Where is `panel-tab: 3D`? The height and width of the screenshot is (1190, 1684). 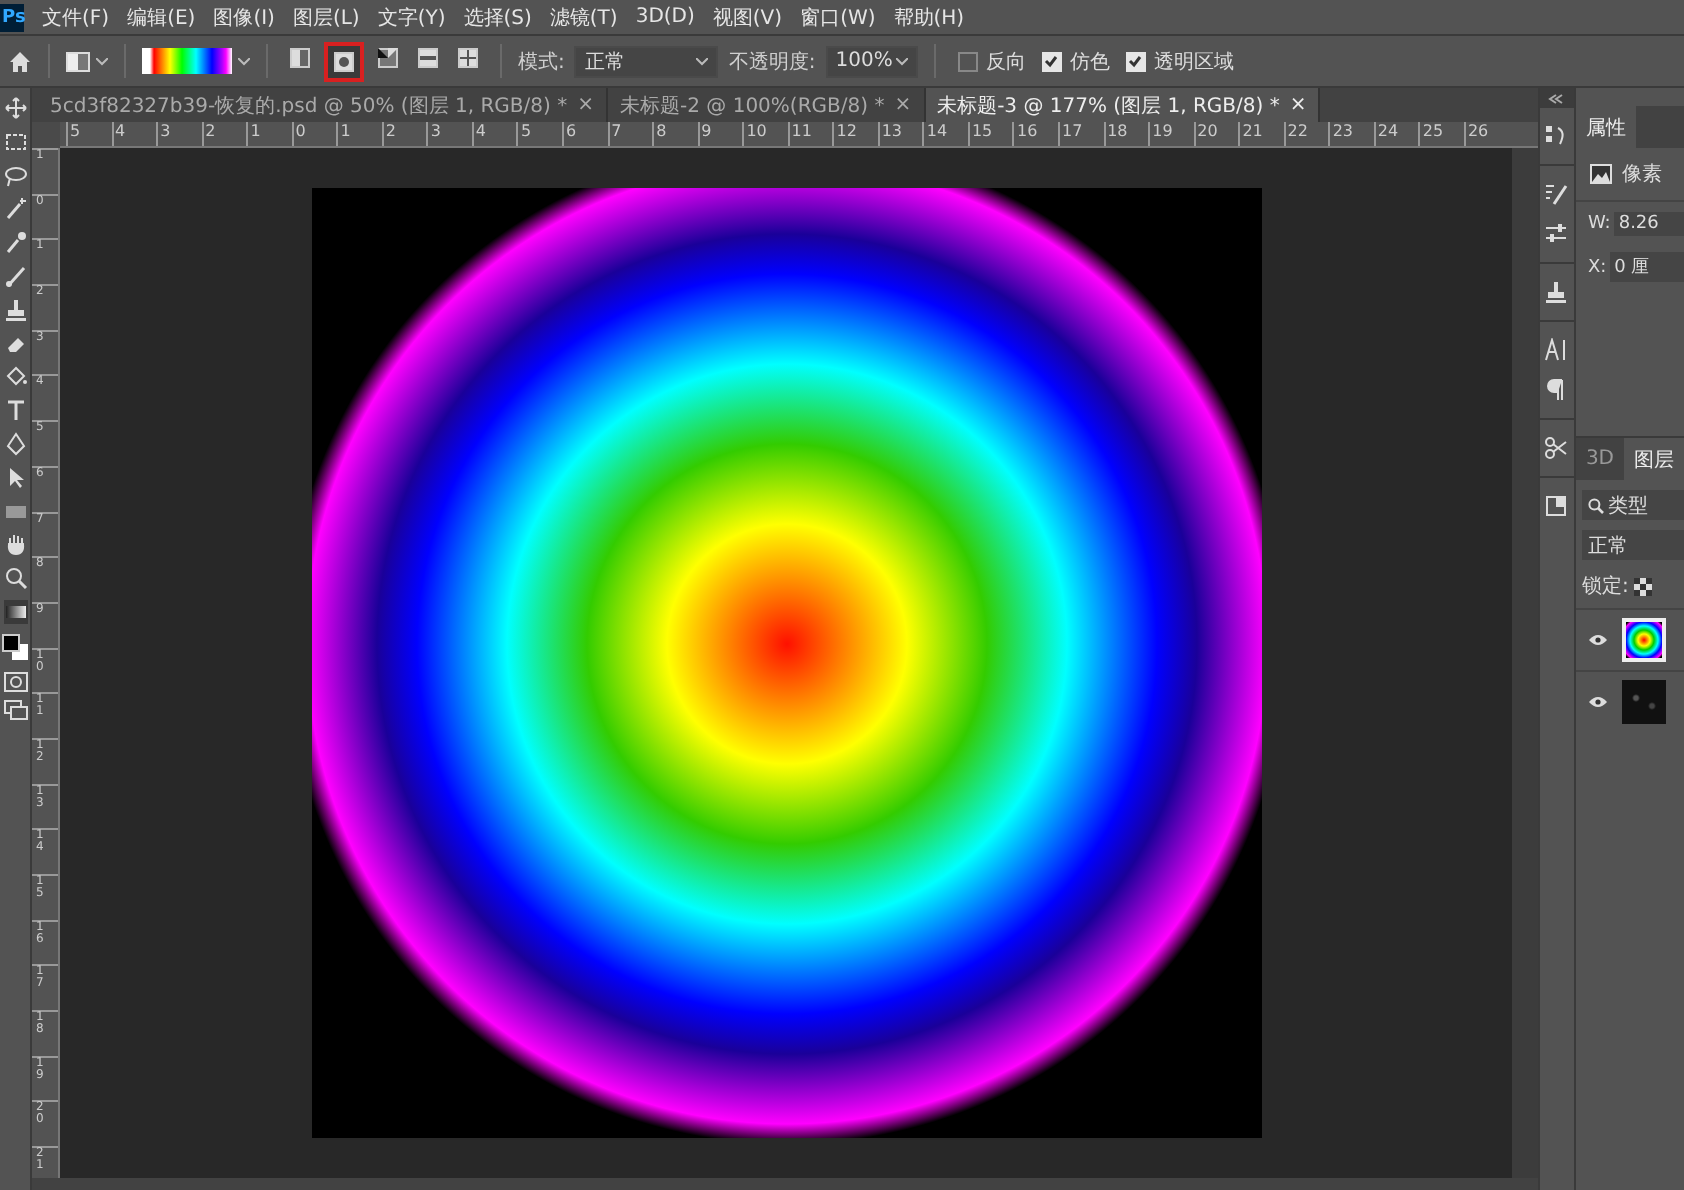
panel-tab: 3D is located at coordinates (1599, 459).